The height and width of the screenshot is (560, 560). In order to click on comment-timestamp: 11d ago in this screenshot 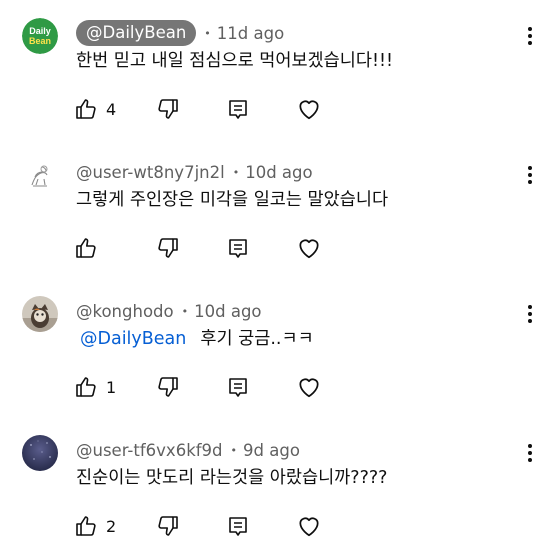, I will do `click(250, 33)`.